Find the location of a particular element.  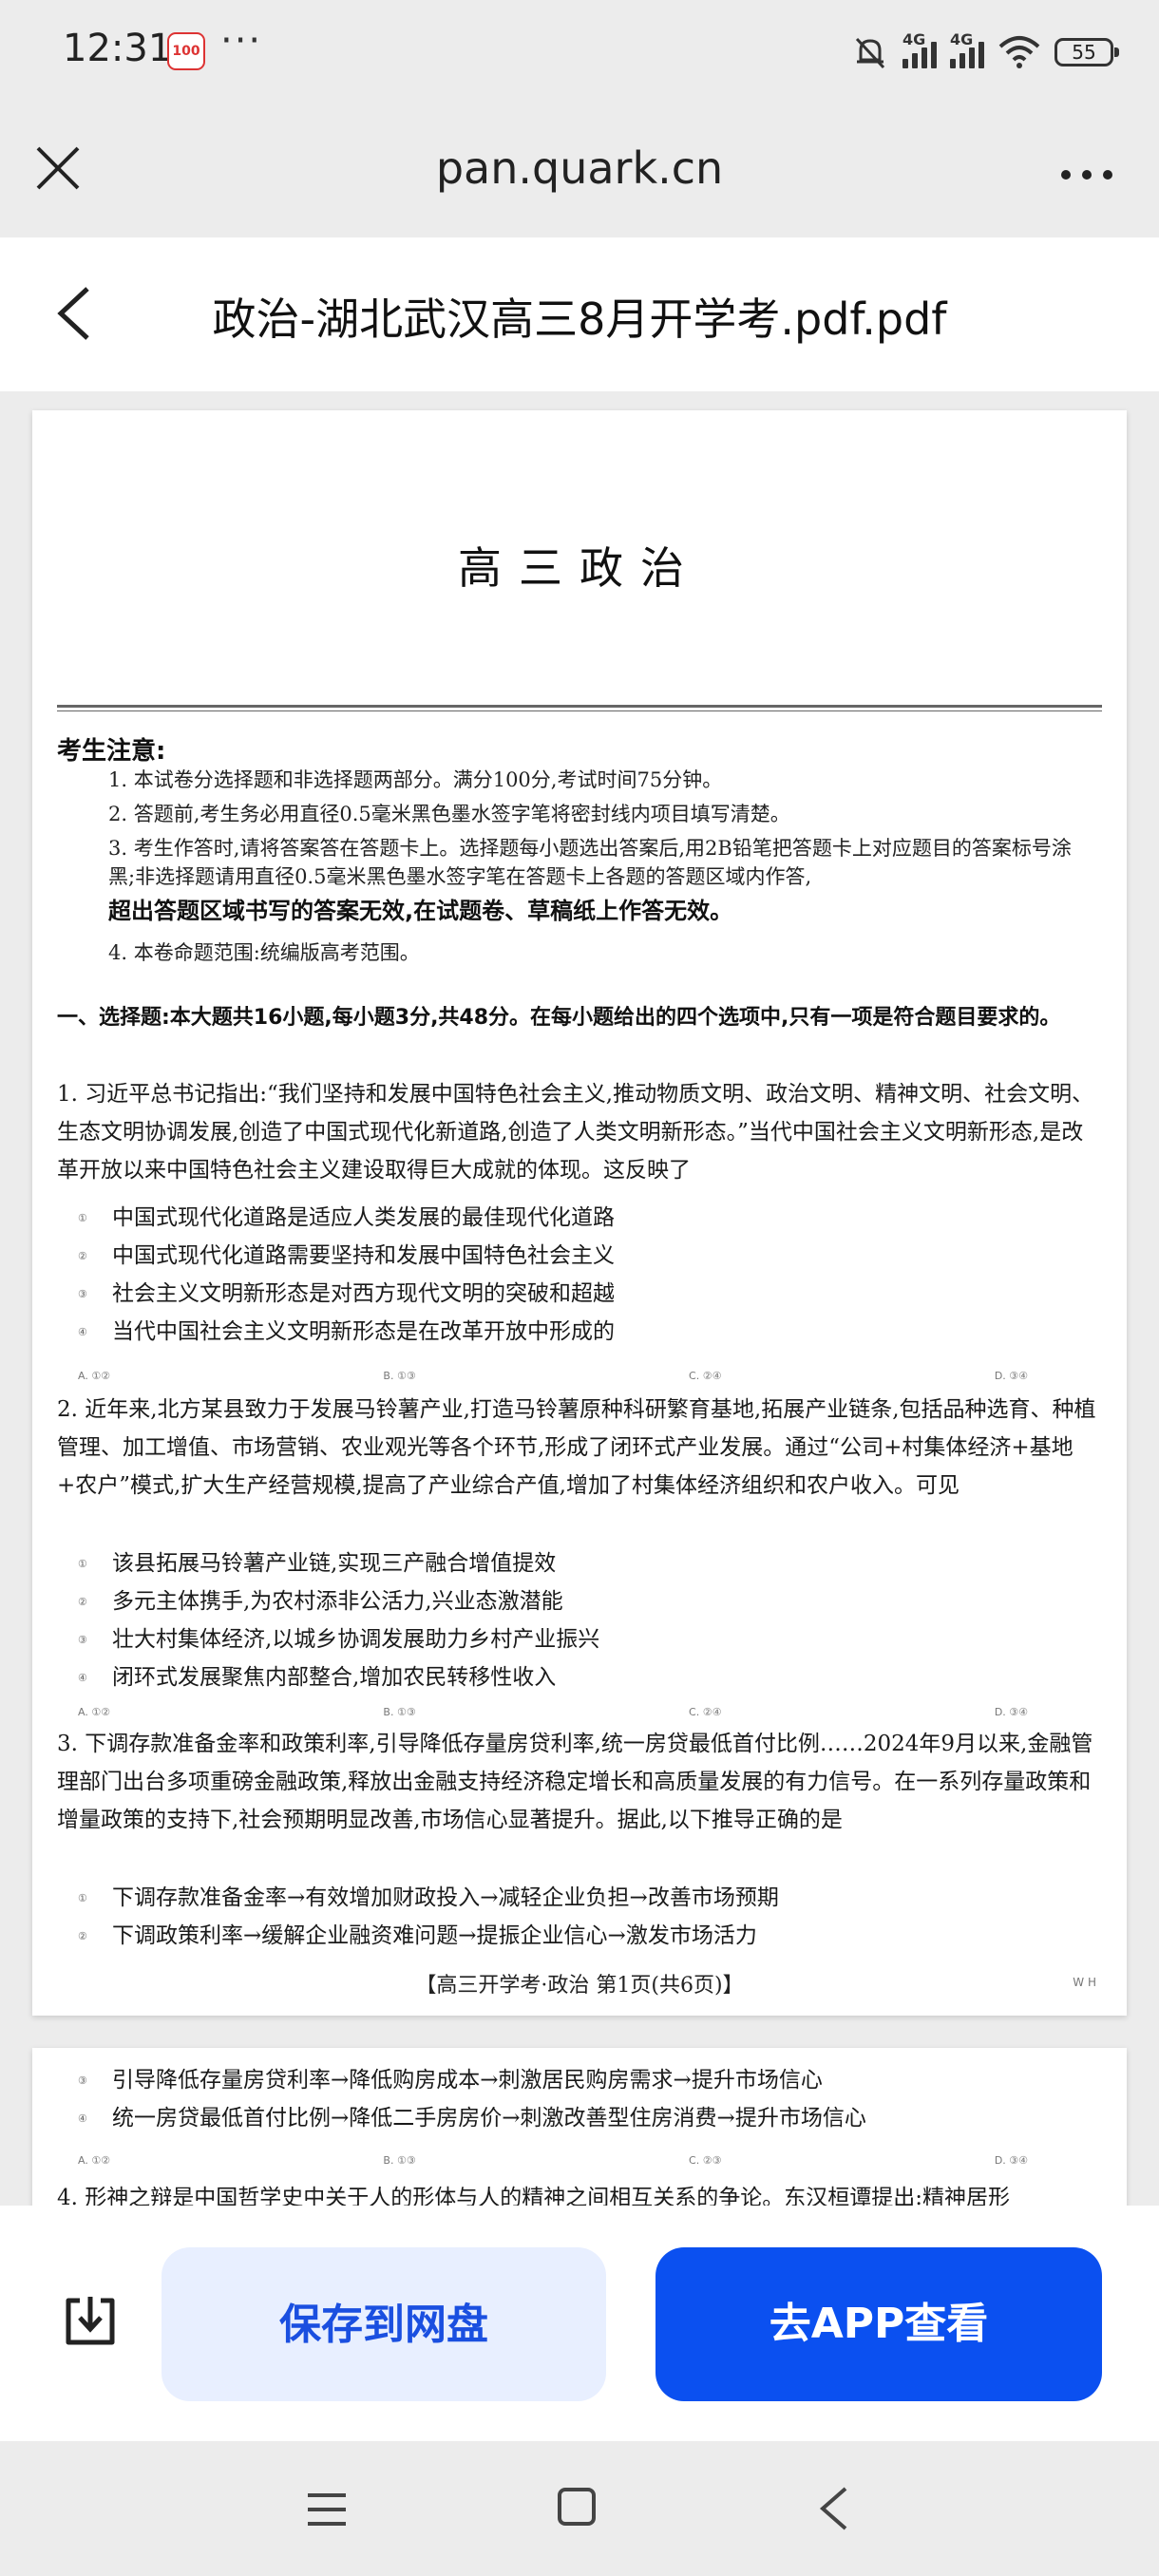

open-in-app-button: 去APP查看 is located at coordinates (879, 2324).